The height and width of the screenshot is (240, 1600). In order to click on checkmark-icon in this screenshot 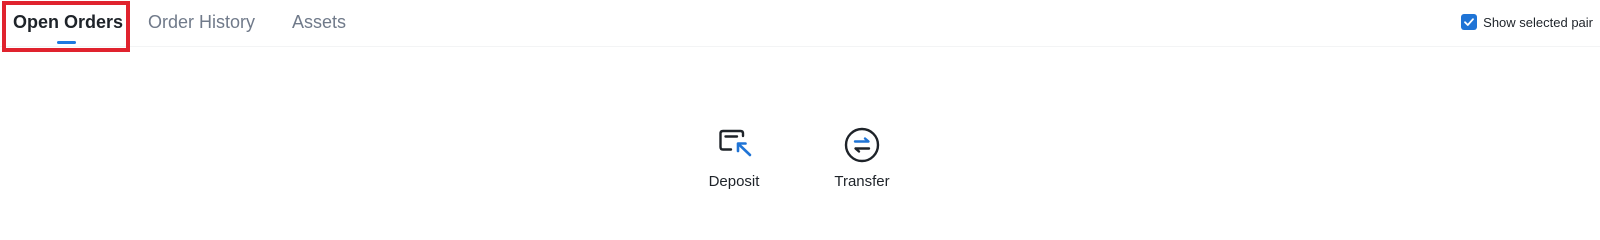, I will do `click(1469, 22)`.